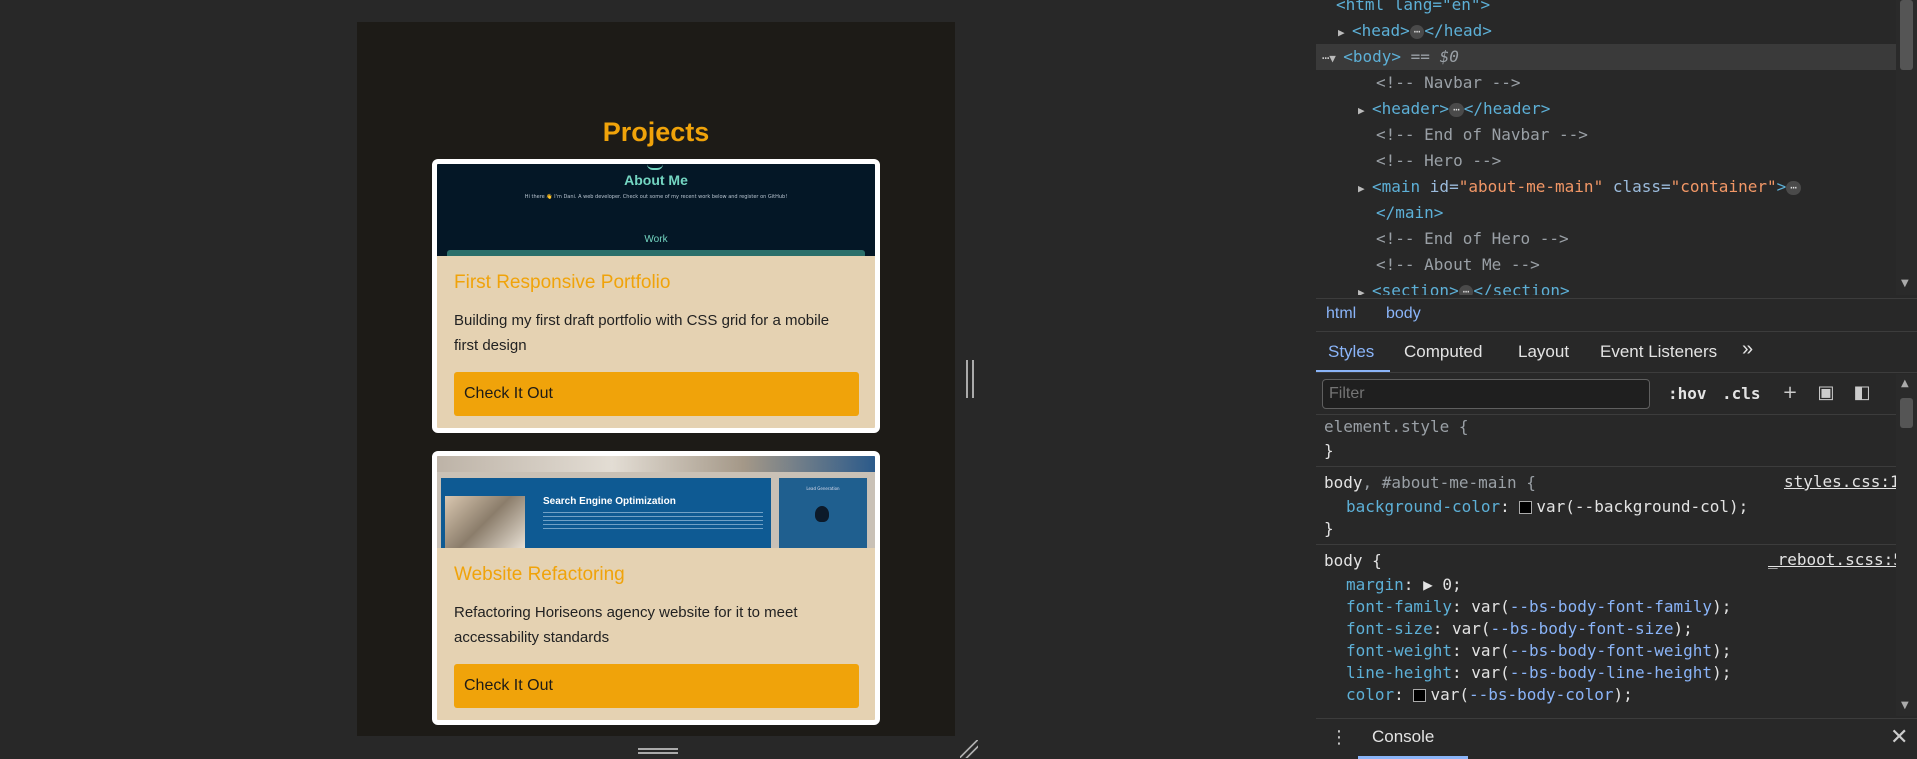  Describe the element at coordinates (1747, 349) in the screenshot. I see `more-tabs-icon: »` at that location.